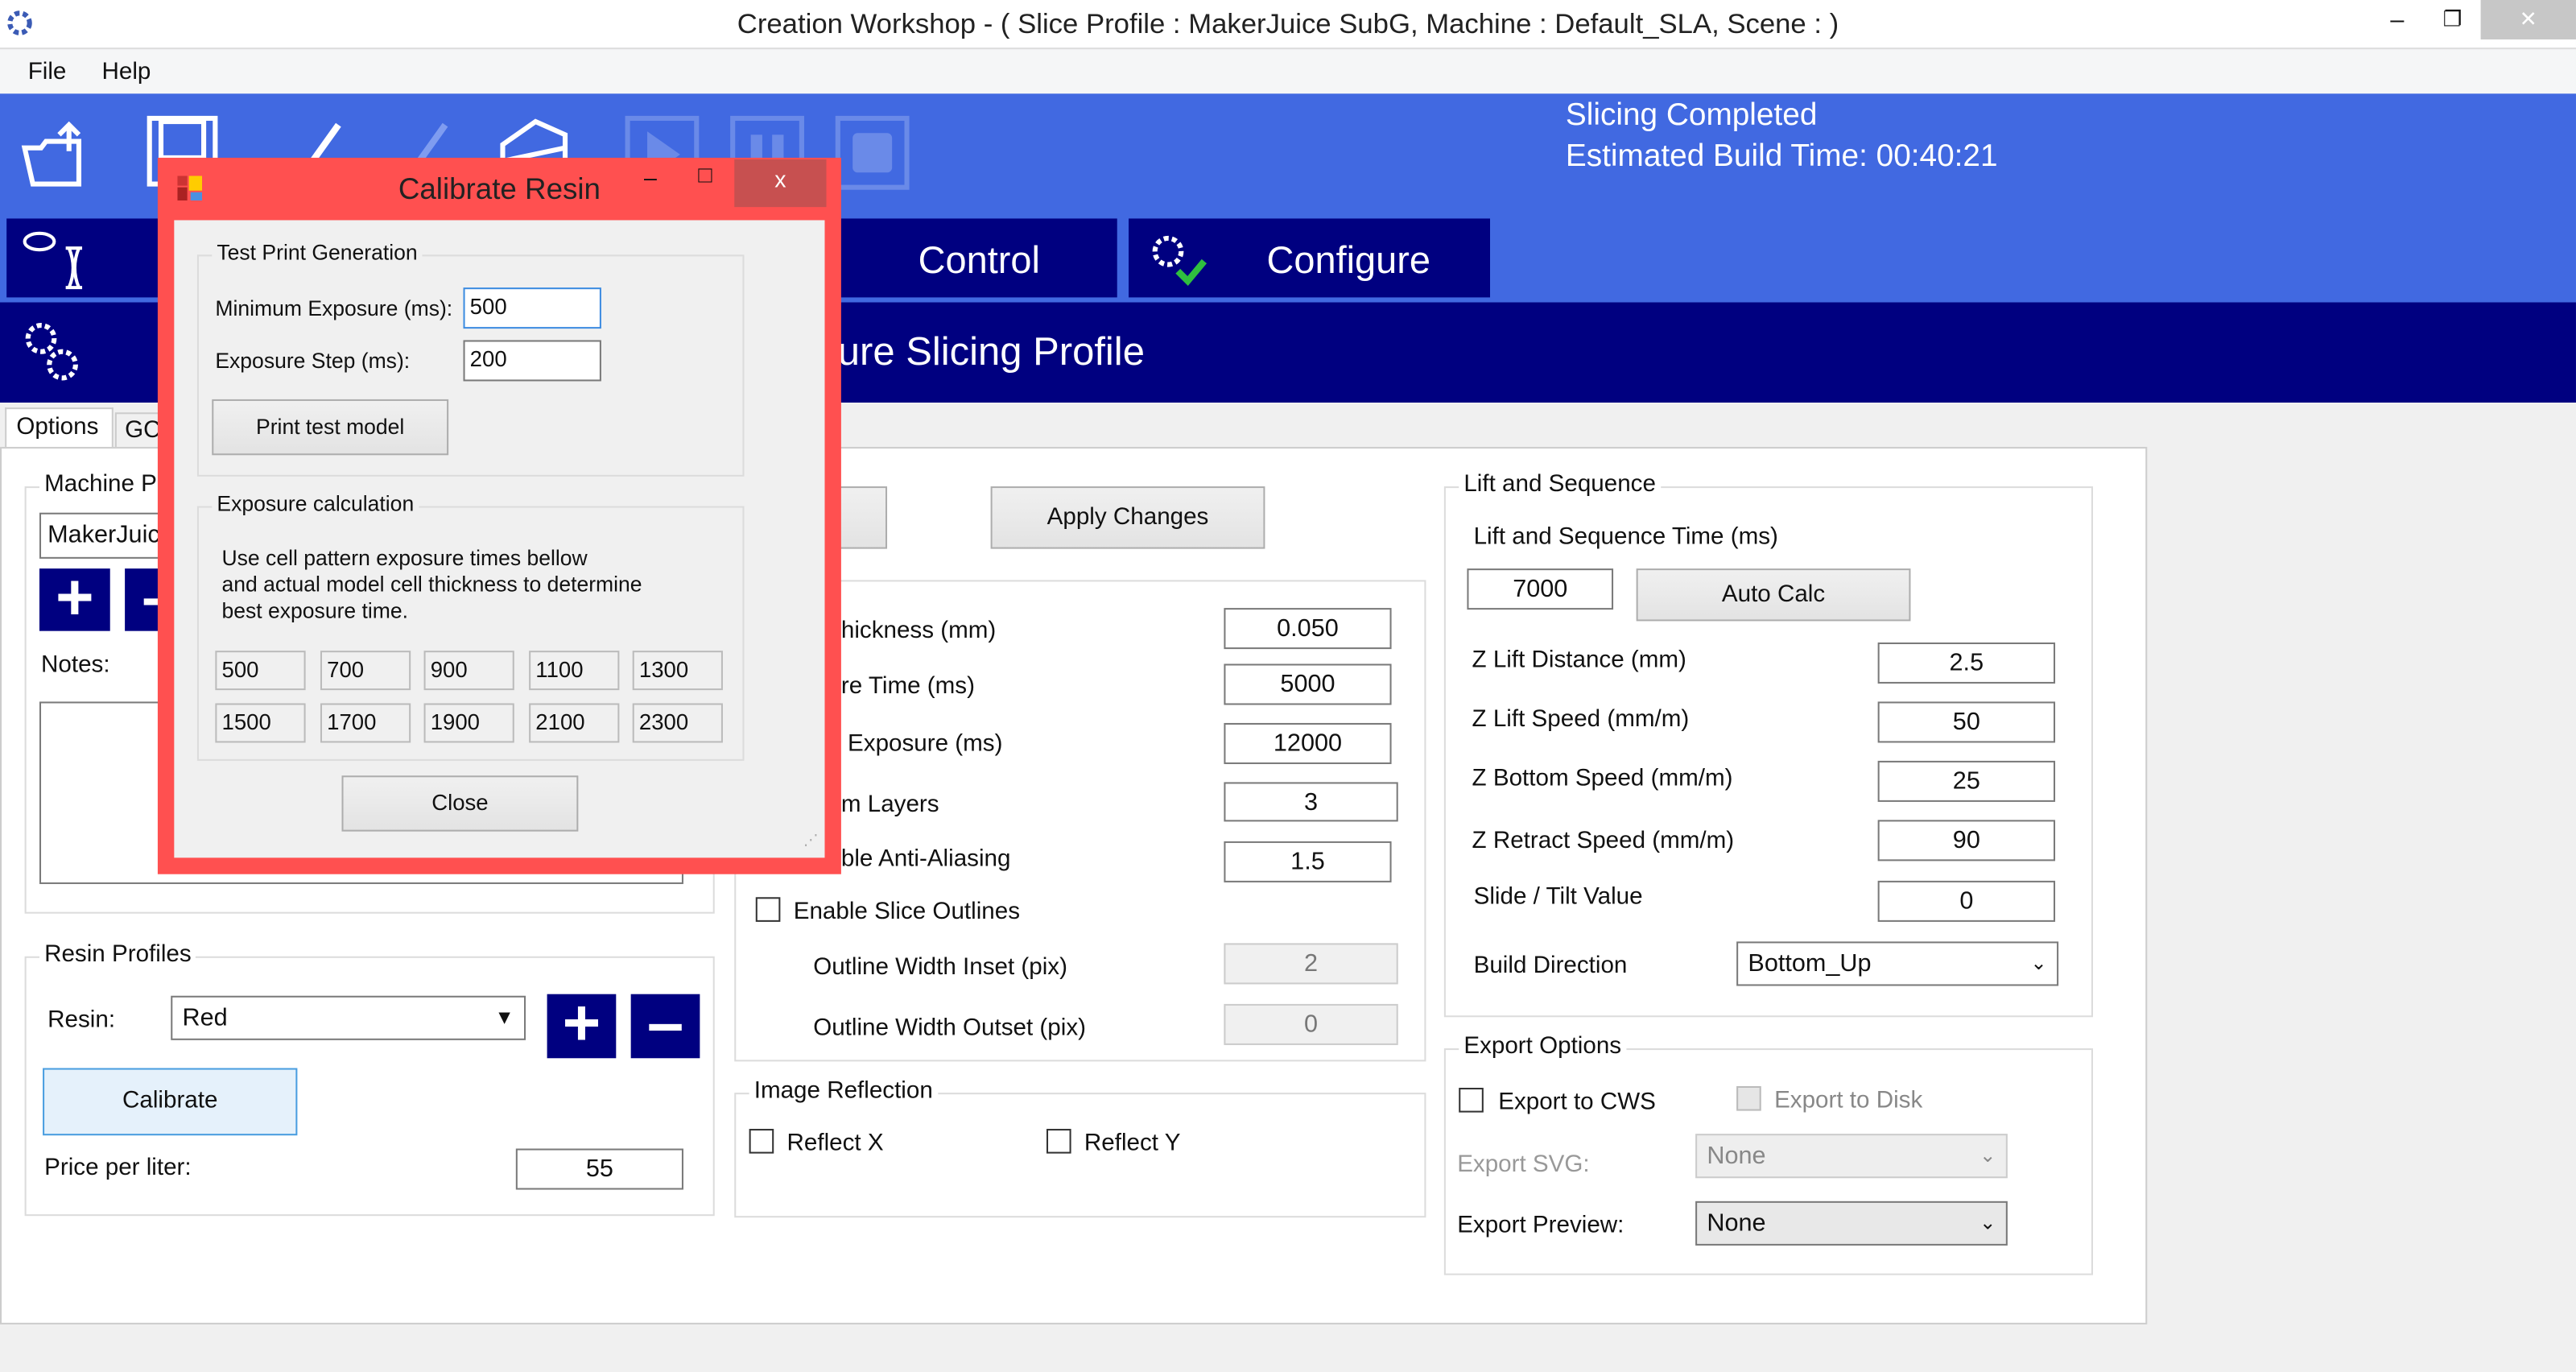 The width and height of the screenshot is (2576, 1372). Describe the element at coordinates (926, 744) in the screenshot. I see `bottom-exposure-label: Exposure (ms)` at that location.